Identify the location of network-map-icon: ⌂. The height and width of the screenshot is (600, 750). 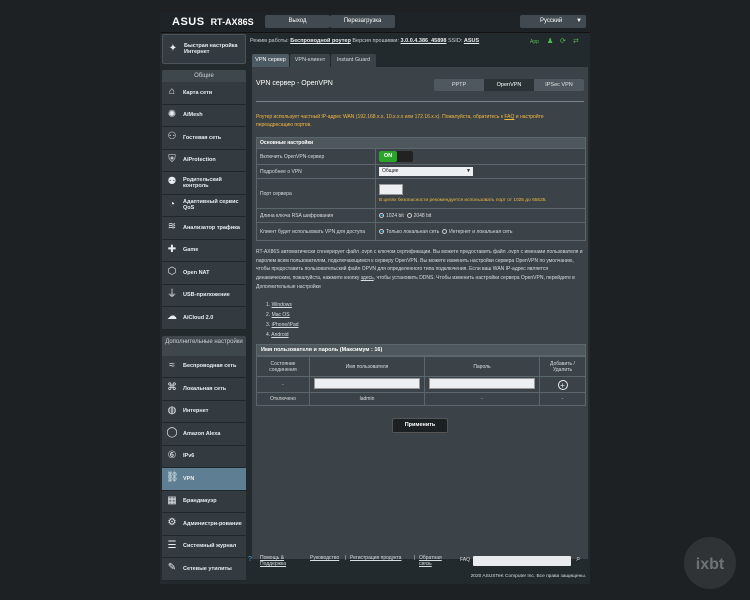
(172, 91).